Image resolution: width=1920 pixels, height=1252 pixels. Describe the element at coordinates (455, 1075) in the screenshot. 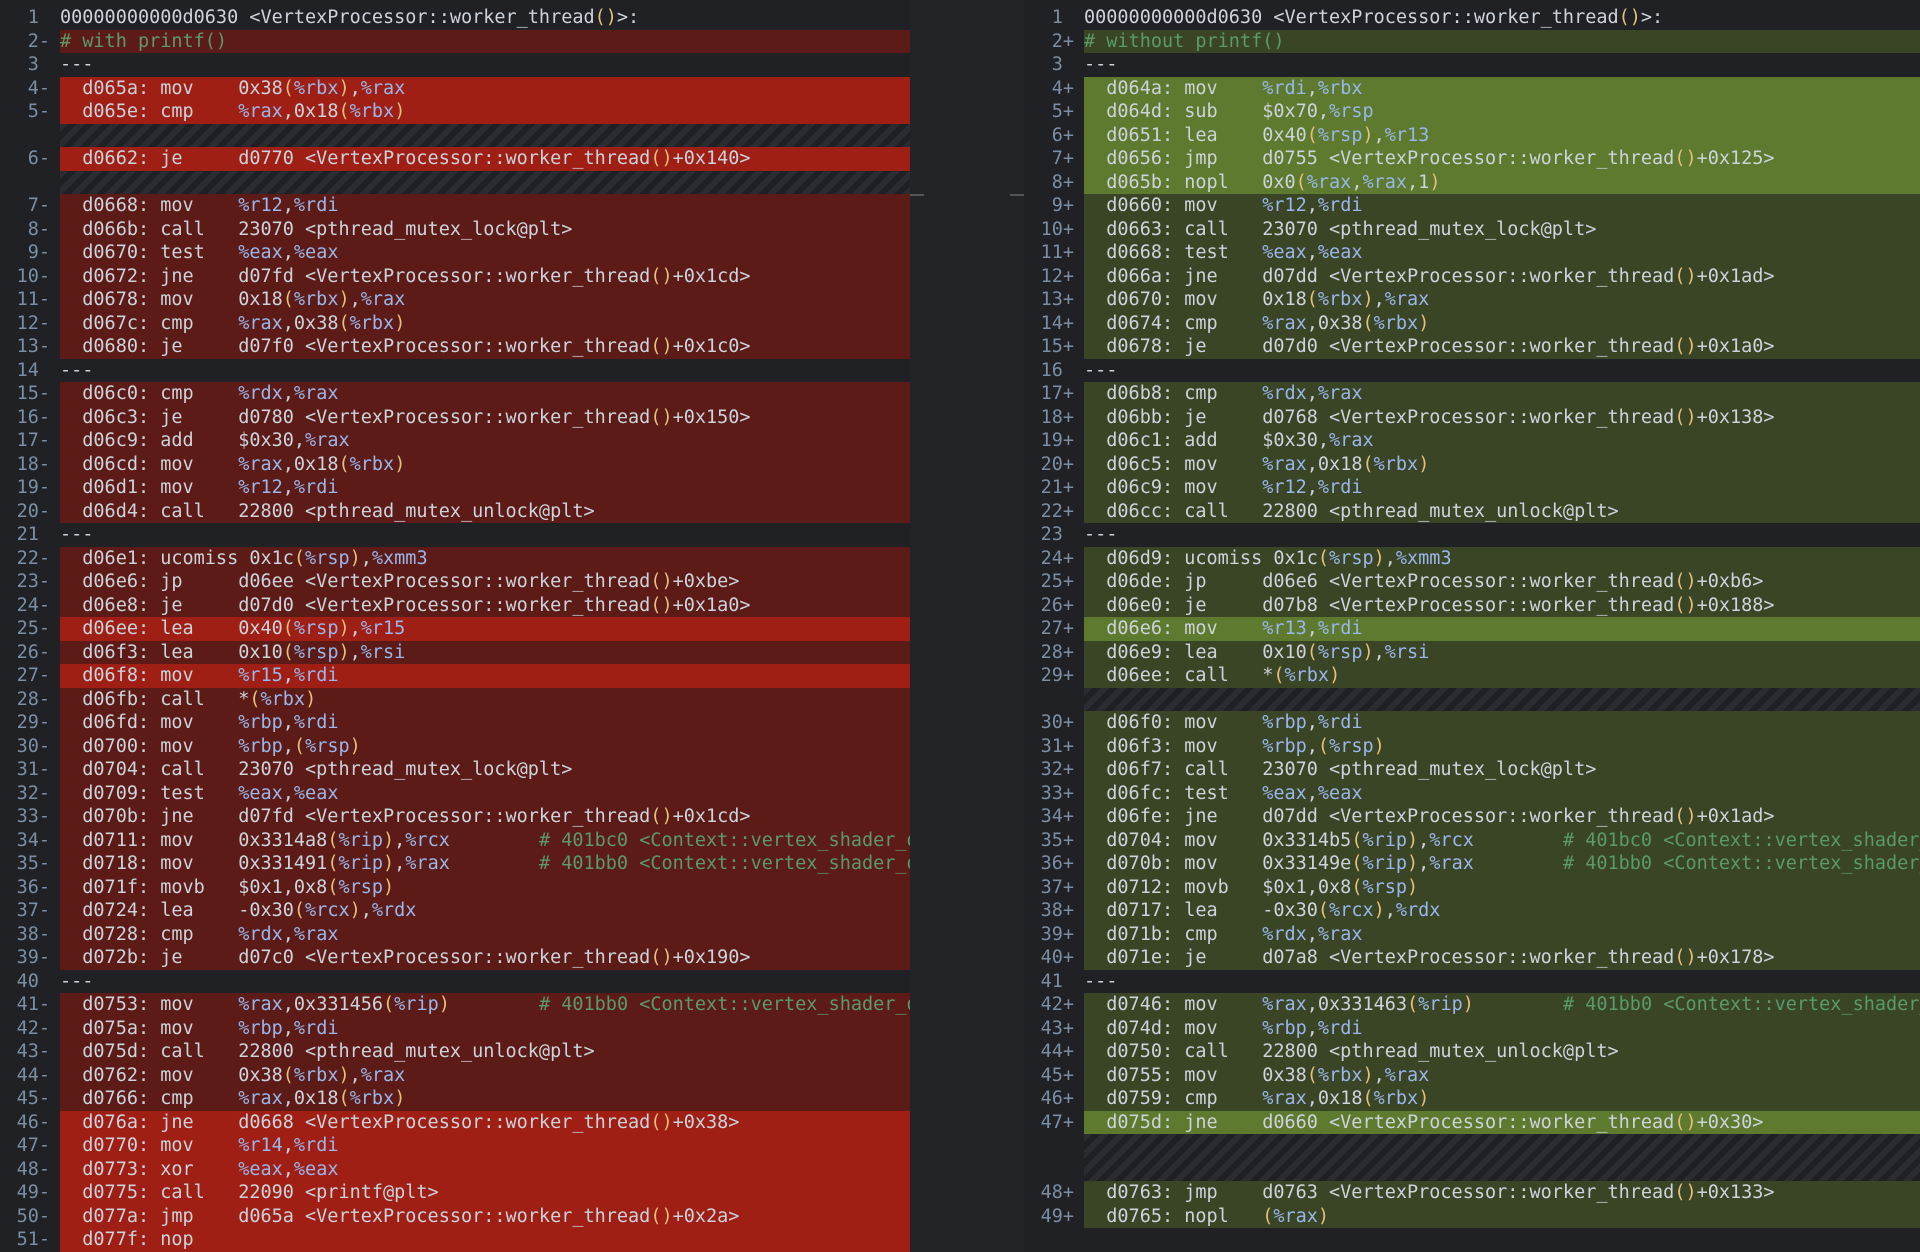

I see `diff-line: 44- d0762: mov 0x38(%rbx),%rax` at that location.